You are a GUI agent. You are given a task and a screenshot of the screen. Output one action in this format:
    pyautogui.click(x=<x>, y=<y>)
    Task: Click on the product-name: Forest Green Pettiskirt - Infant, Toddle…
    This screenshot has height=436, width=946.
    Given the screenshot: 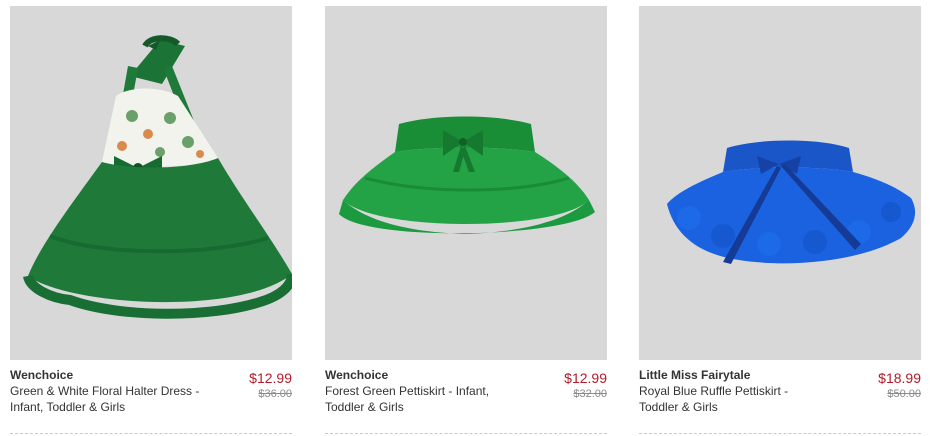 What is the action you would take?
    pyautogui.click(x=420, y=399)
    